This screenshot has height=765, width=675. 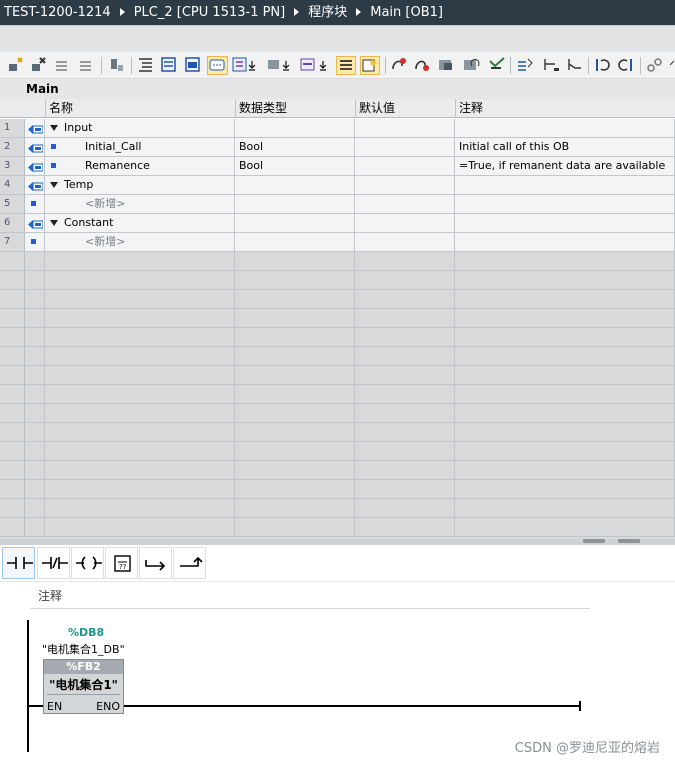 What do you see at coordinates (246, 65) in the screenshot?
I see `favorites-icon` at bounding box center [246, 65].